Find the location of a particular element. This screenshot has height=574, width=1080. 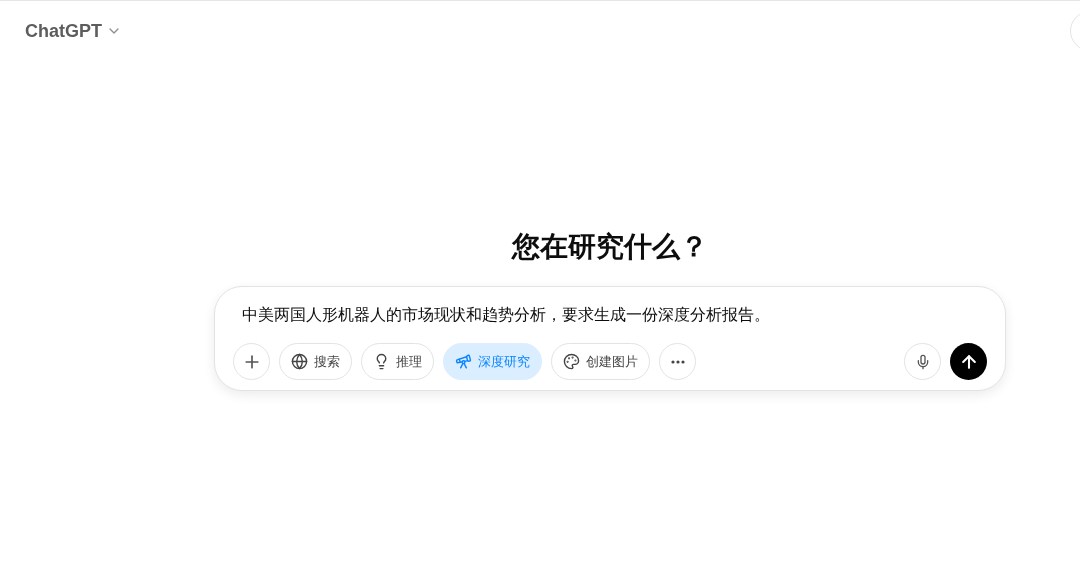

tool-button: 创建图片 is located at coordinates (600, 361).